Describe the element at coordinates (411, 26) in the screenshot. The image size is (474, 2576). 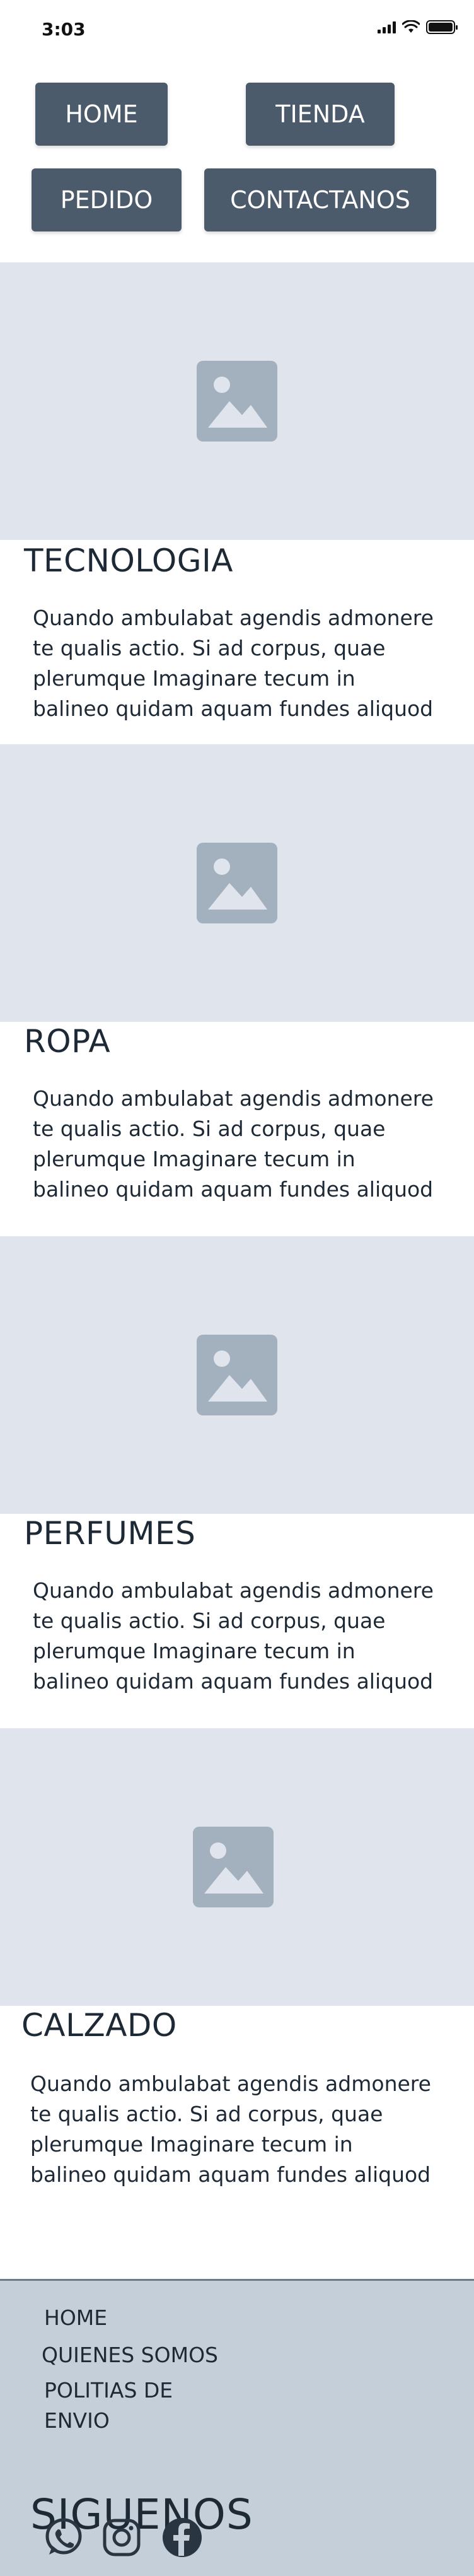
I see `wifi-icon` at that location.